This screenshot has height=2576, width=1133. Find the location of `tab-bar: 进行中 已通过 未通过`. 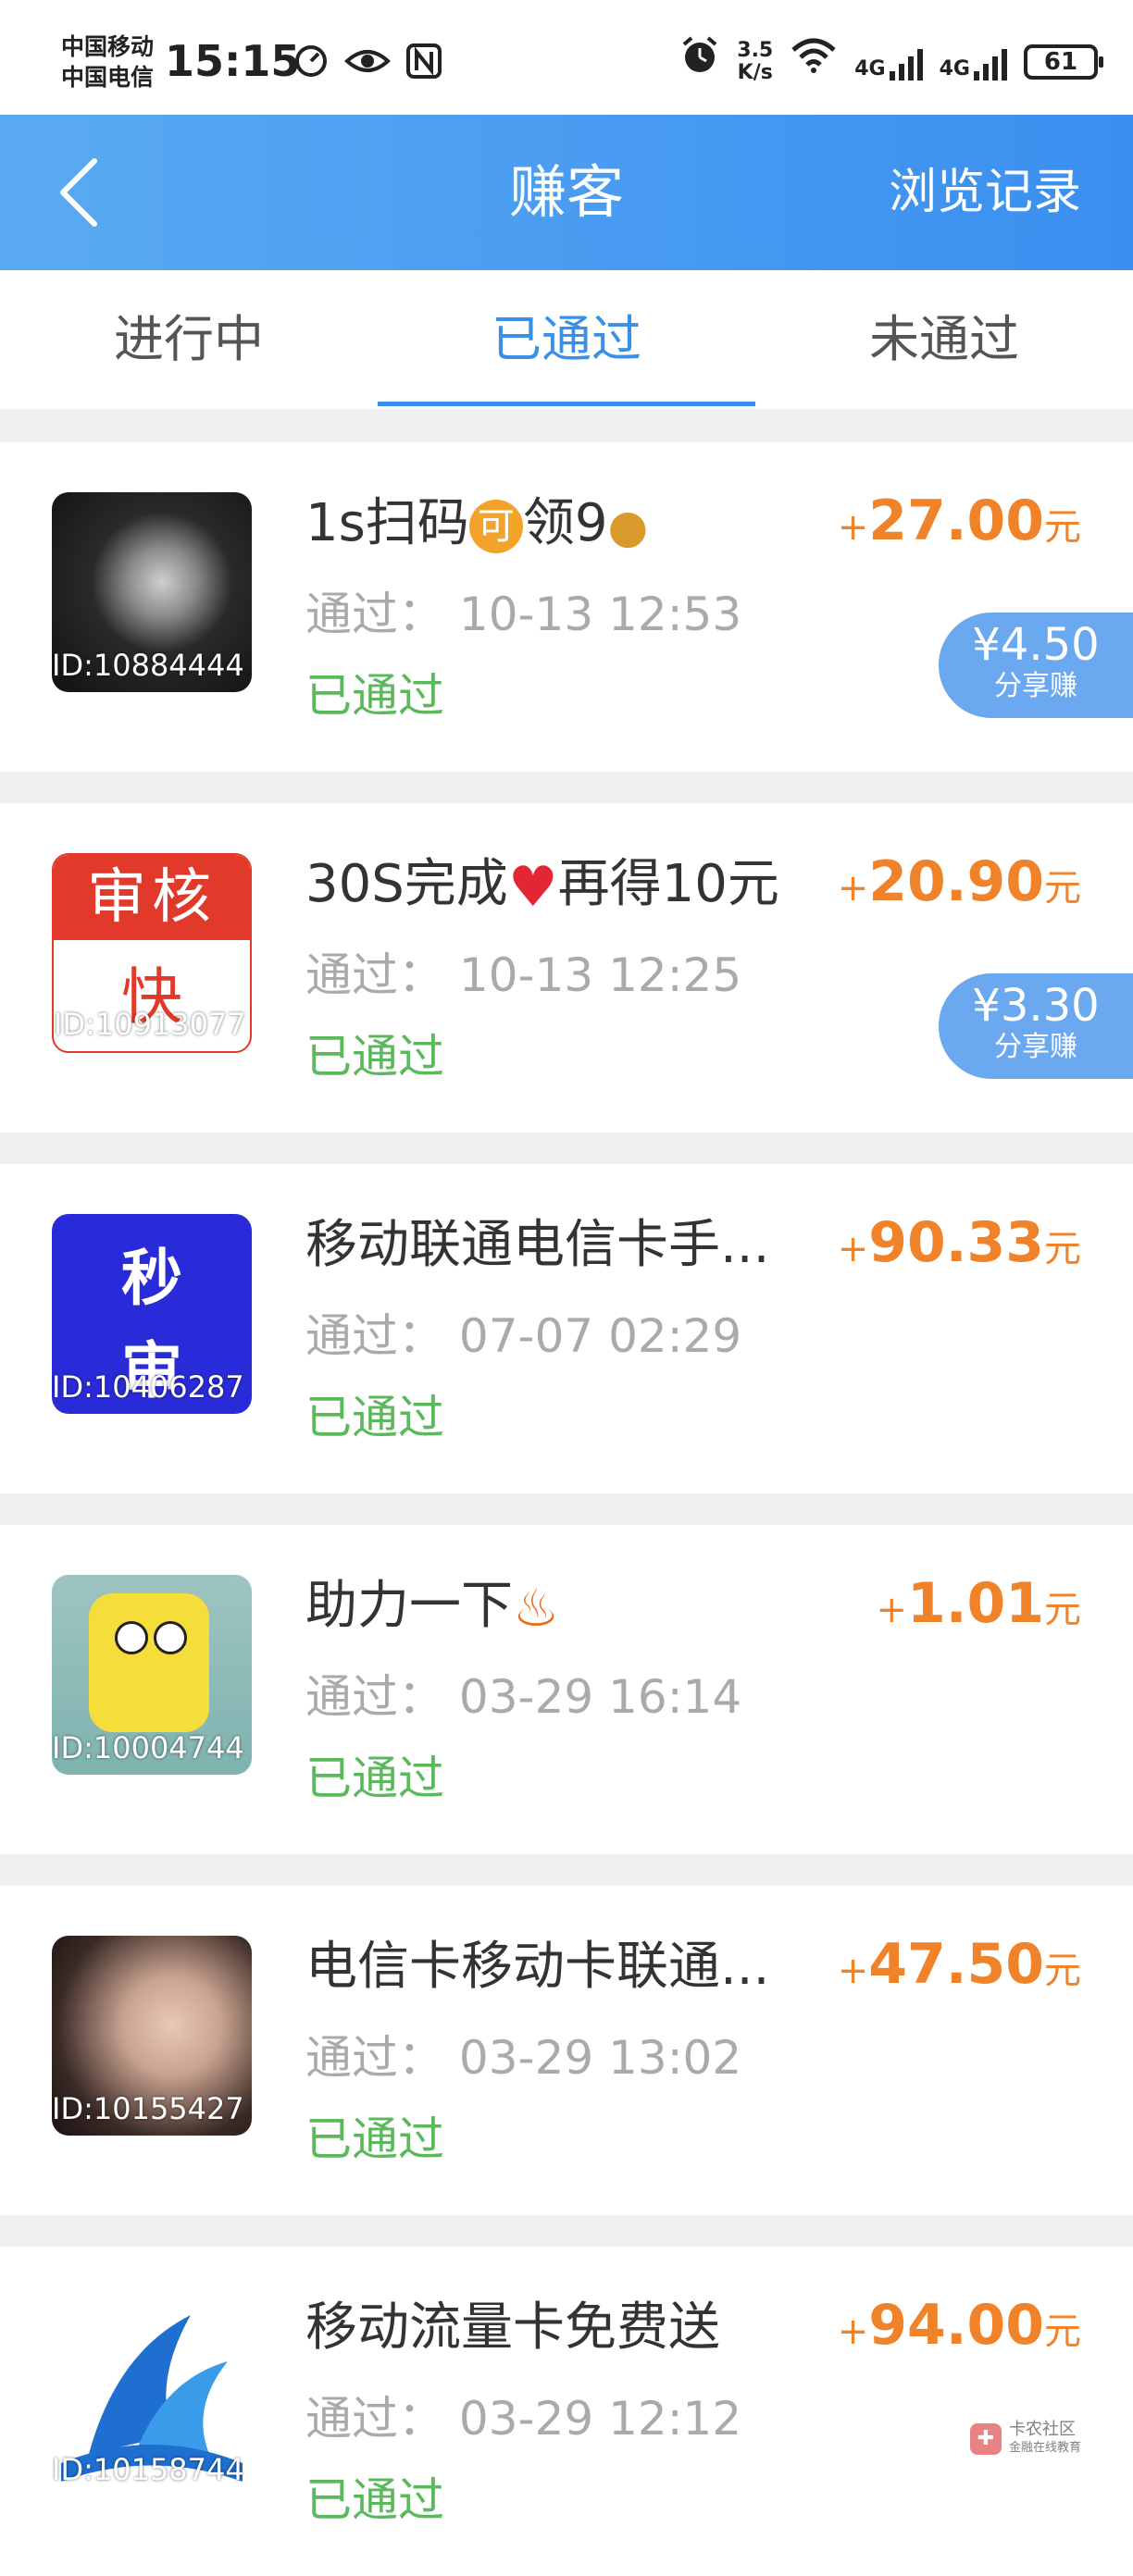

tab-bar: 进行中 已通过 未通过 is located at coordinates (566, 339).